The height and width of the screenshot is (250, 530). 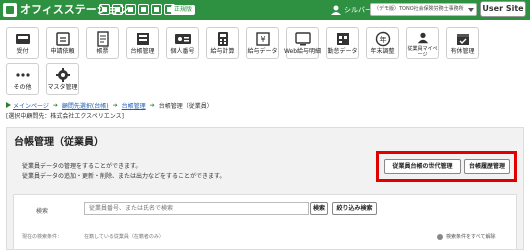 I want to click on clear-filters-link: 検索条件をすべて解除, so click(x=466, y=237).